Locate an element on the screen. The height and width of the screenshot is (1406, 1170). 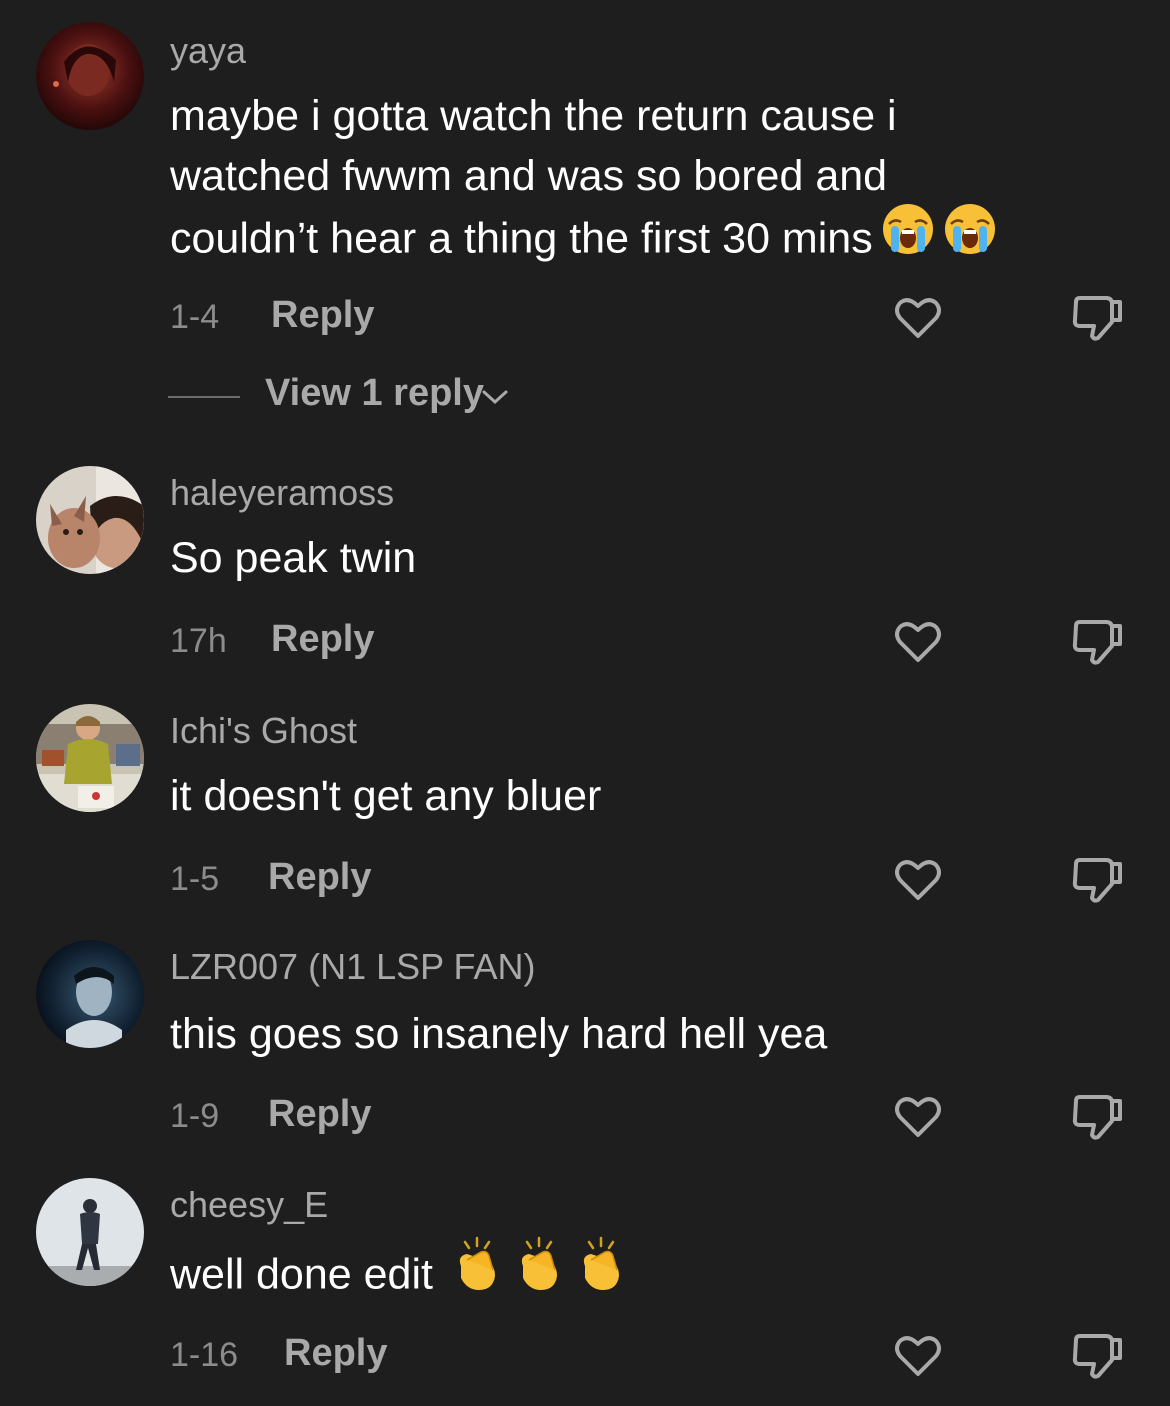
comment-time: 17h is located at coordinates (198, 641).